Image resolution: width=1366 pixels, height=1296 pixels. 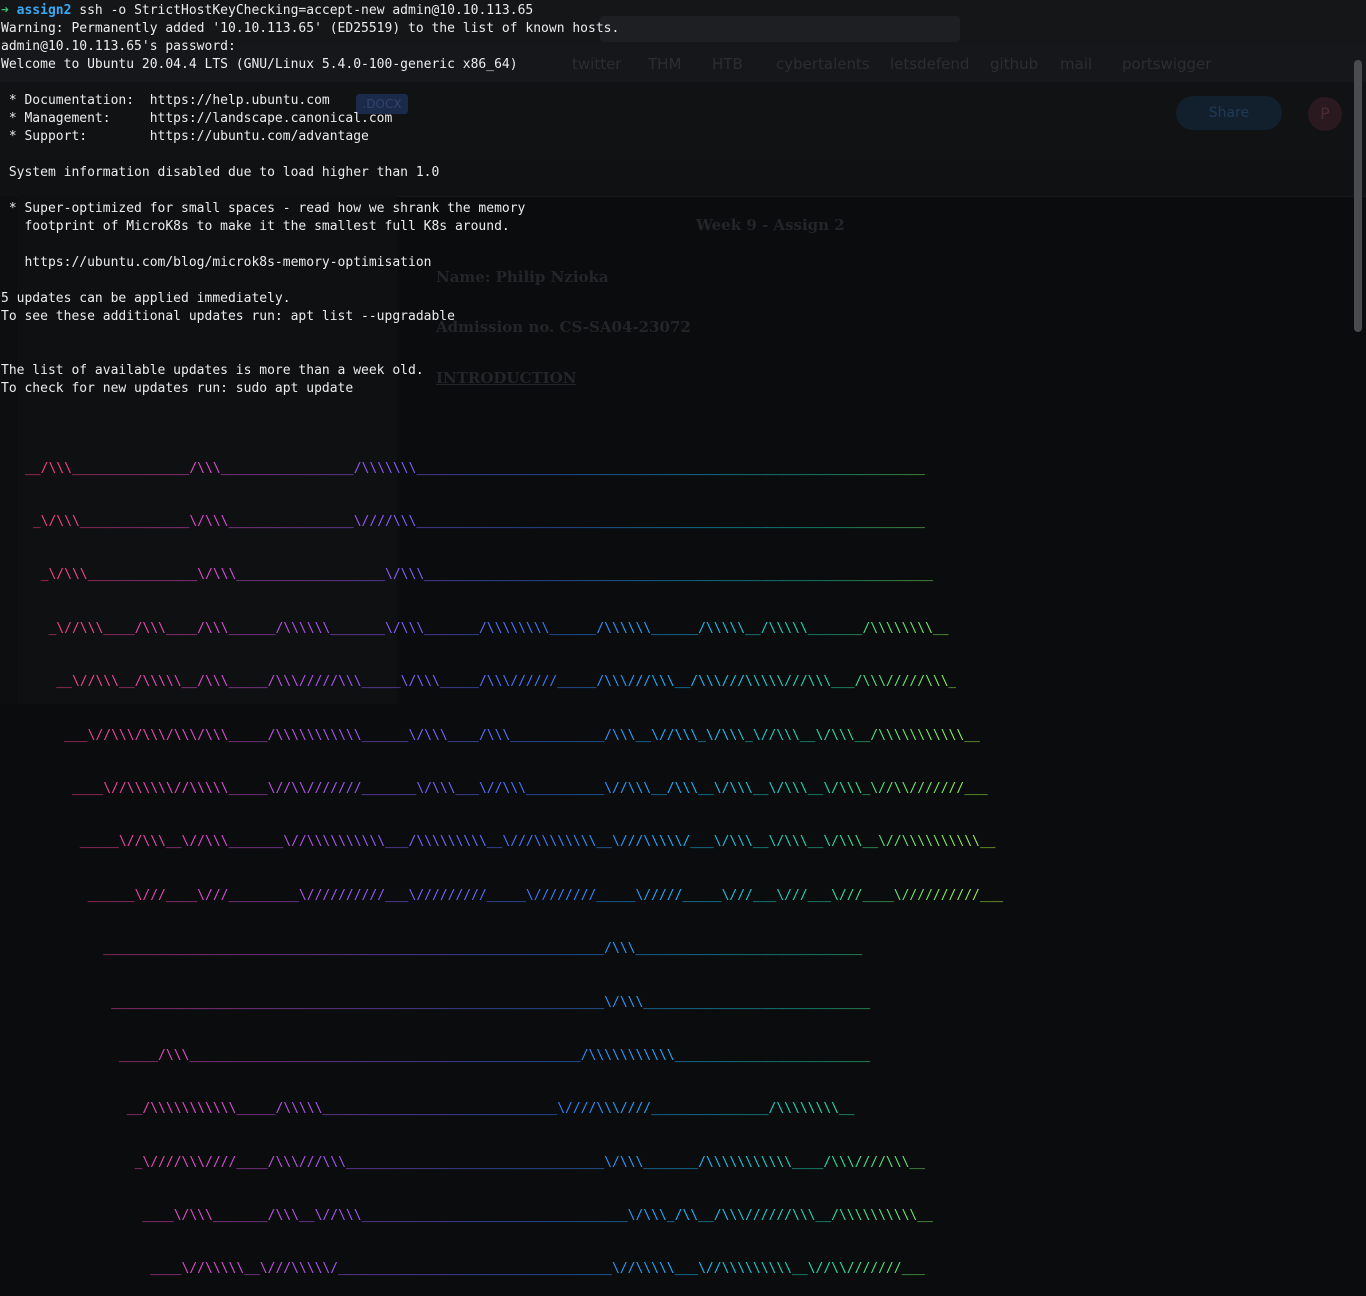 I want to click on bookmark-letsdefend: letsdefend, so click(x=929, y=64).